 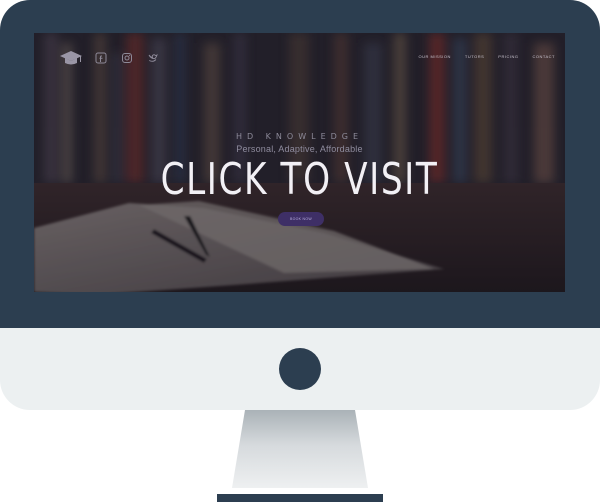 What do you see at coordinates (474, 56) in the screenshot?
I see `nav-item-tutors: Tutors` at bounding box center [474, 56].